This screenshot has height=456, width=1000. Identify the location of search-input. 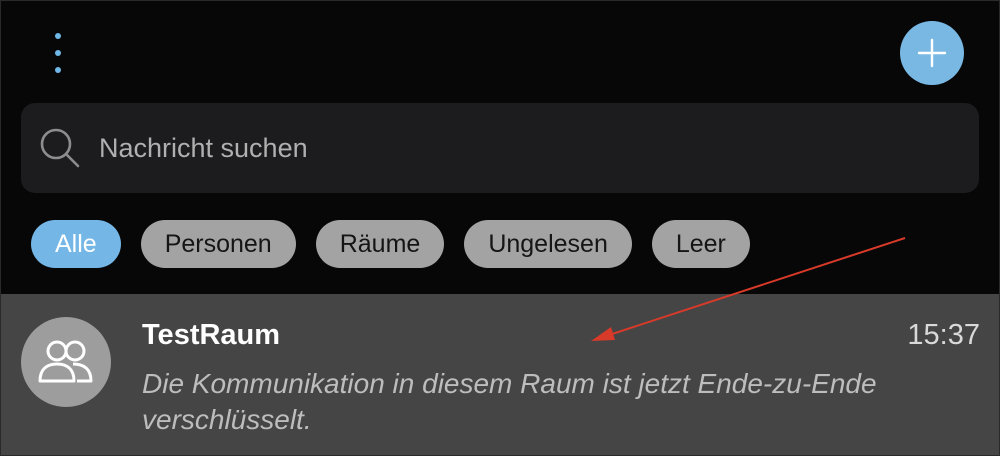
(499, 148).